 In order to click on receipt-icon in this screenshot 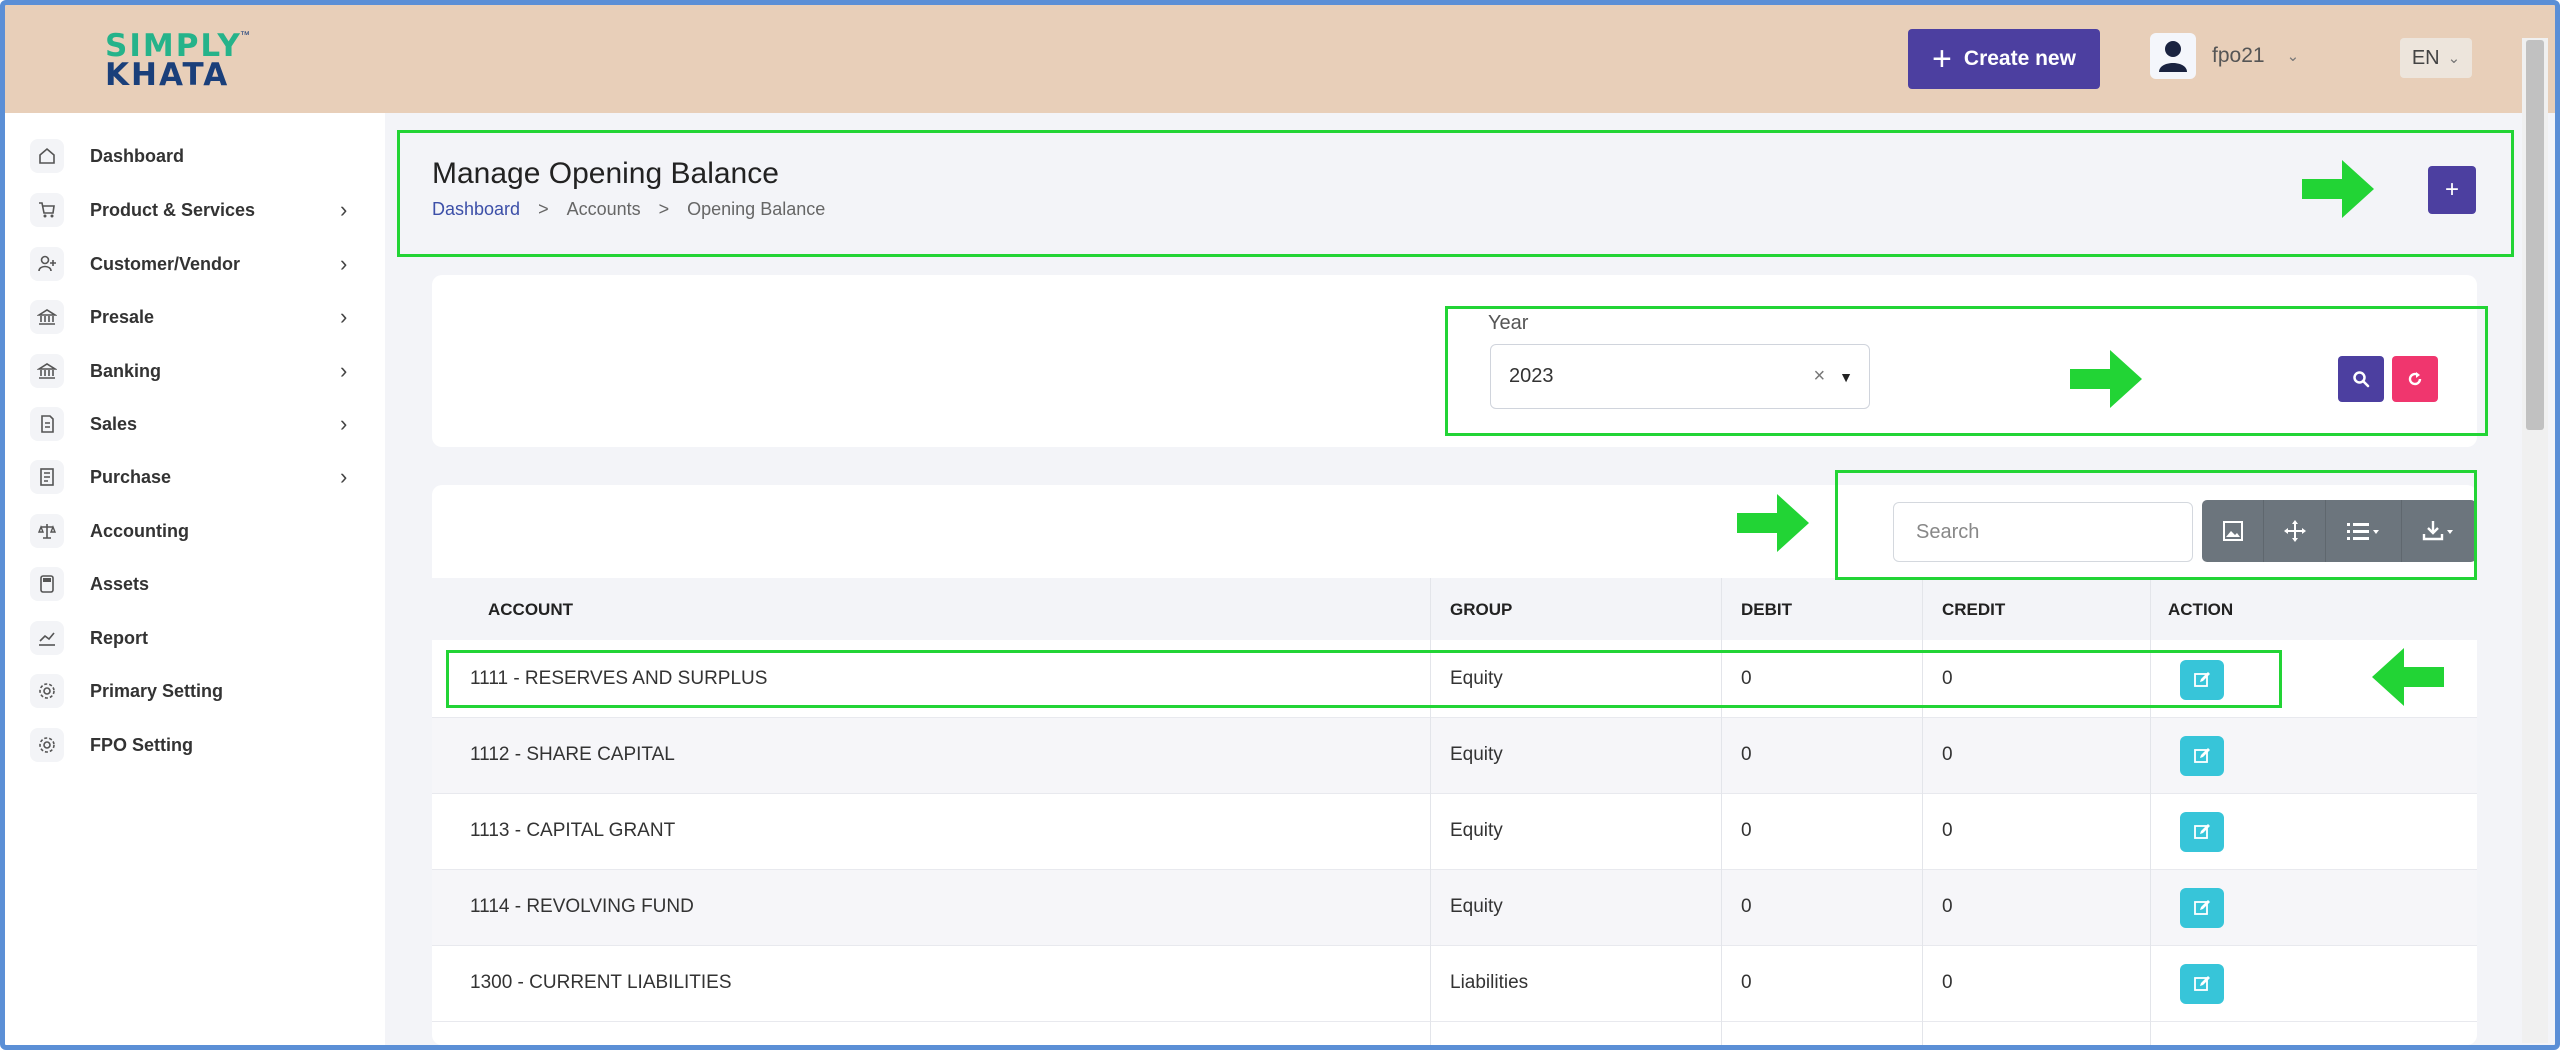, I will do `click(47, 477)`.